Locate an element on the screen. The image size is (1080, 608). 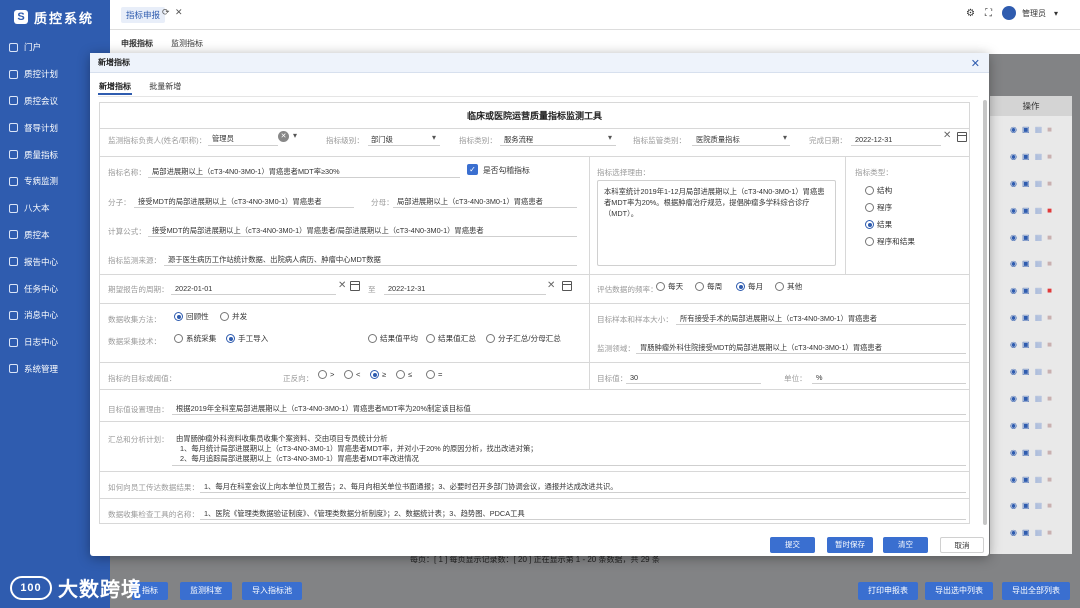
export-selected-button: 导出选中列表 is located at coordinates (959, 591).